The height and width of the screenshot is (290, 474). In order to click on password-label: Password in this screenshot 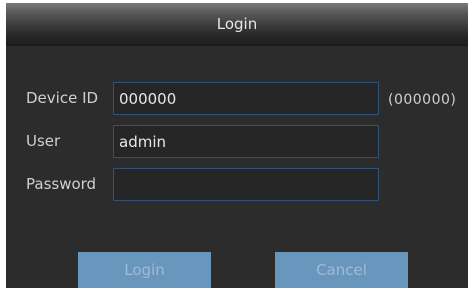, I will do `click(61, 184)`.